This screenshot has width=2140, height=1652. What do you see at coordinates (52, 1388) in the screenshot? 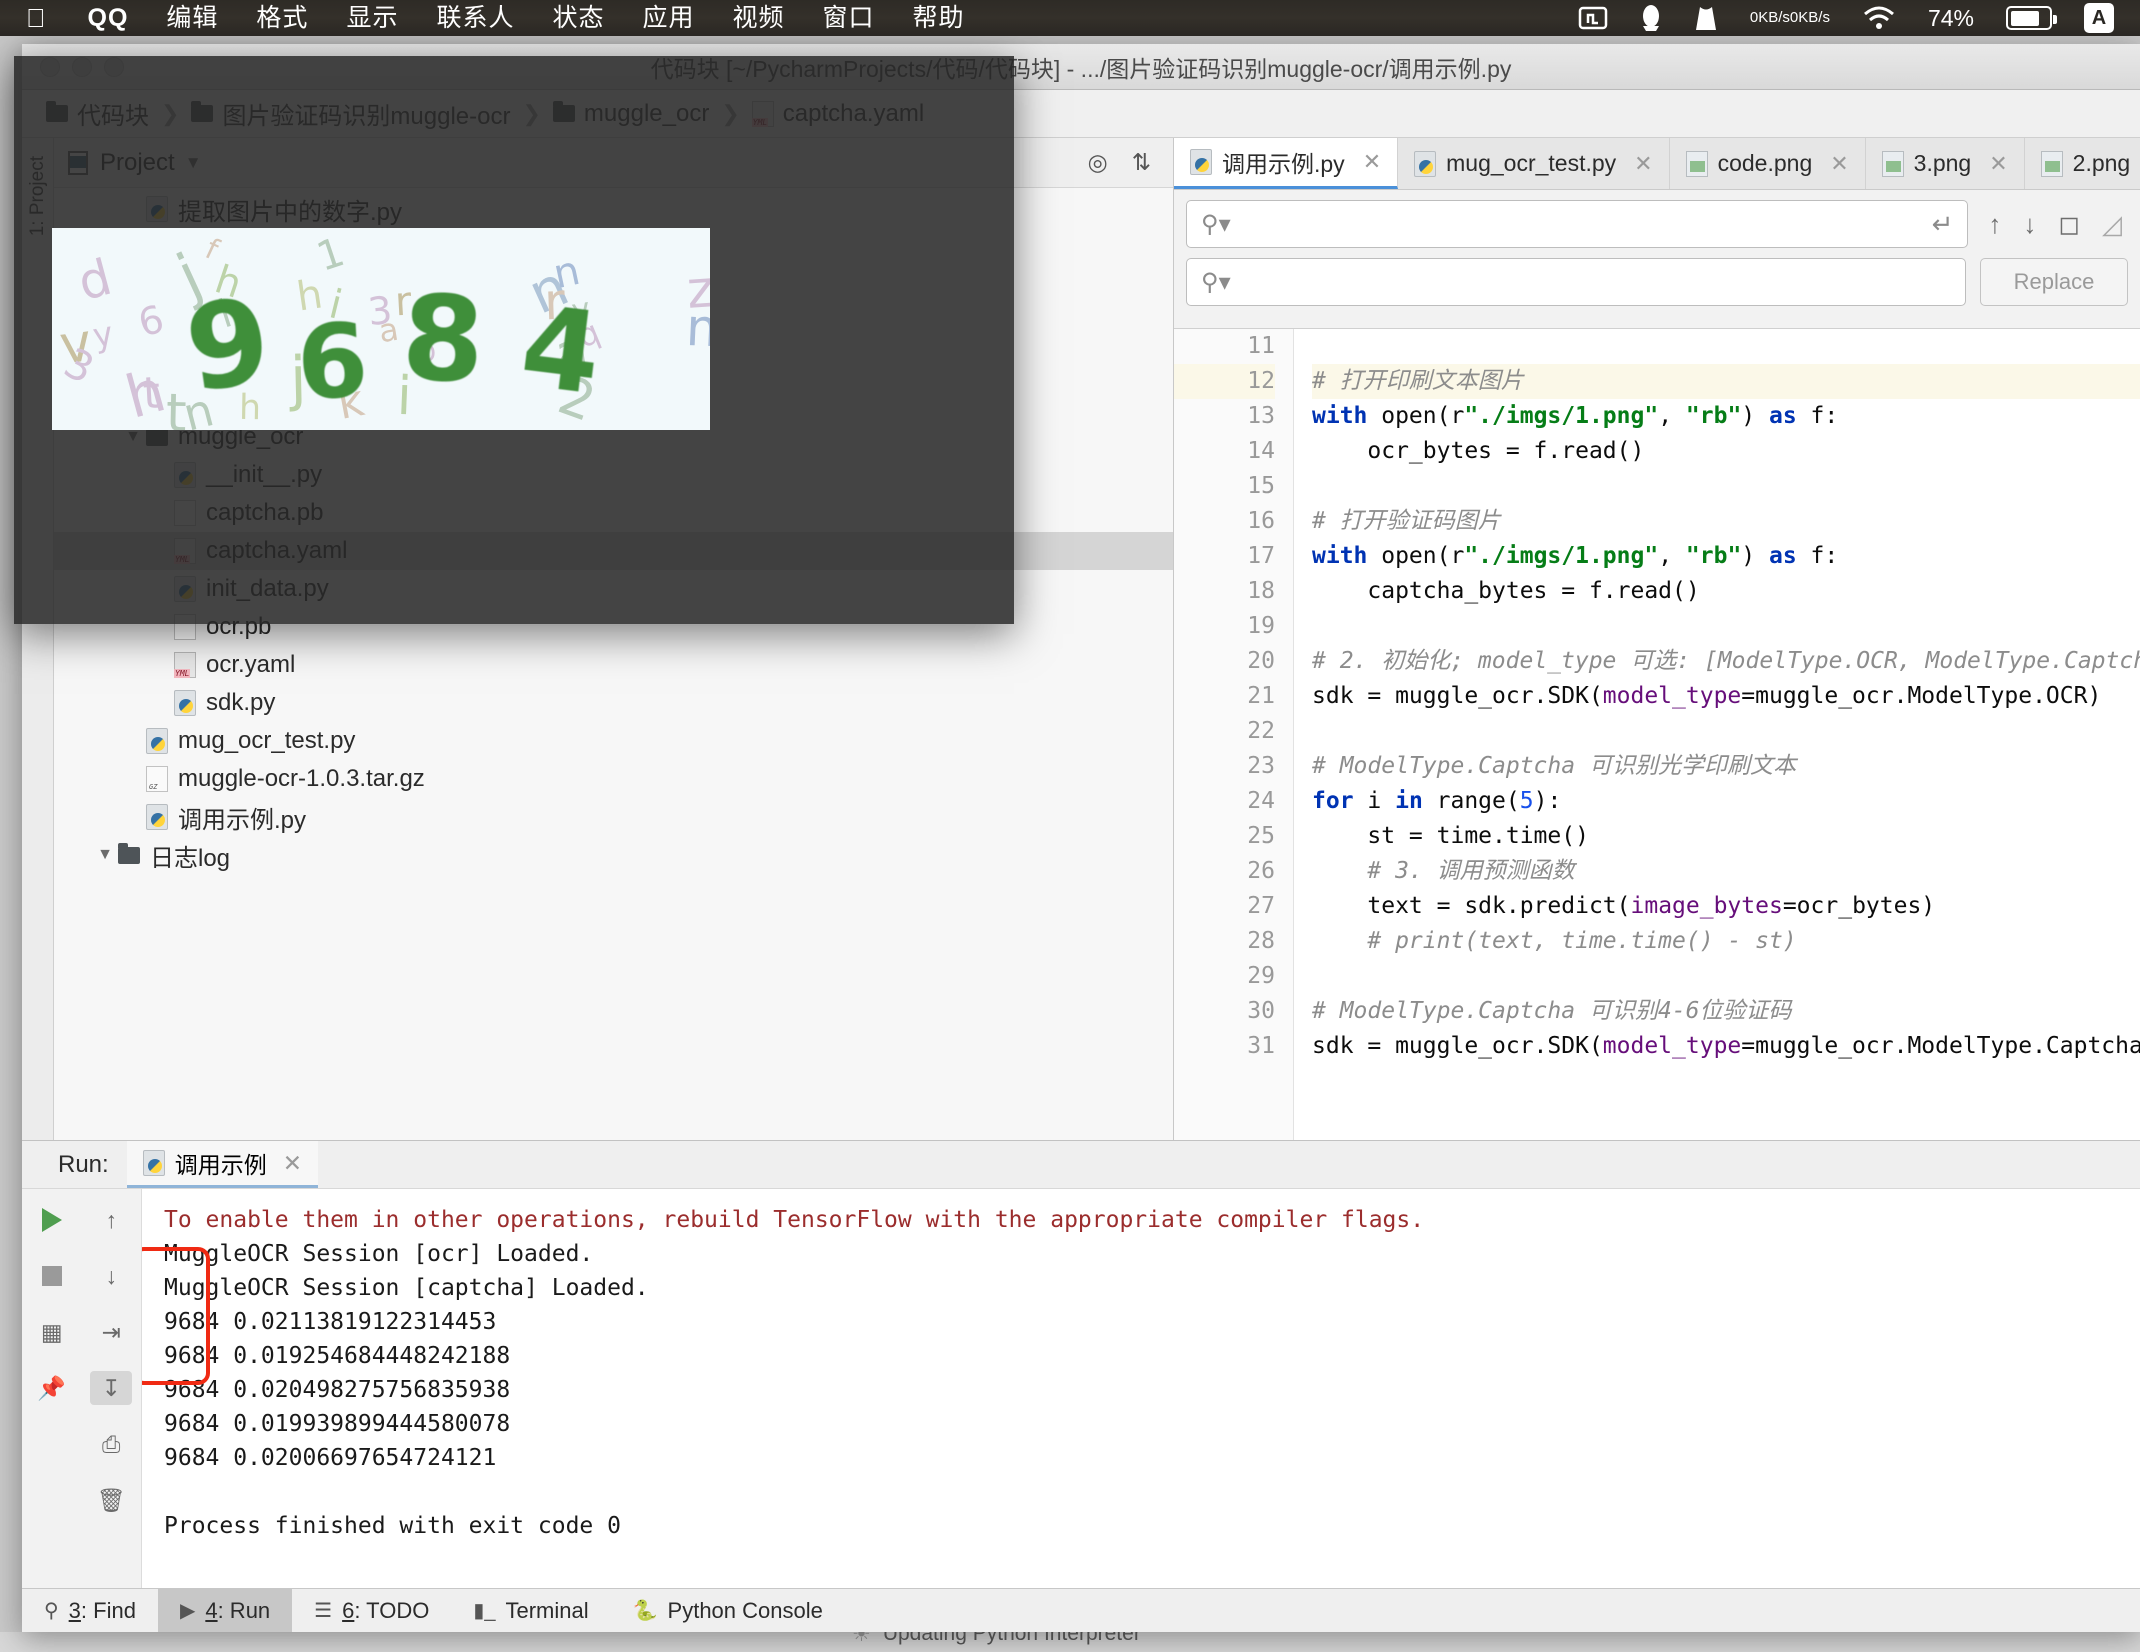
I see `pin-icon: 📌` at bounding box center [52, 1388].